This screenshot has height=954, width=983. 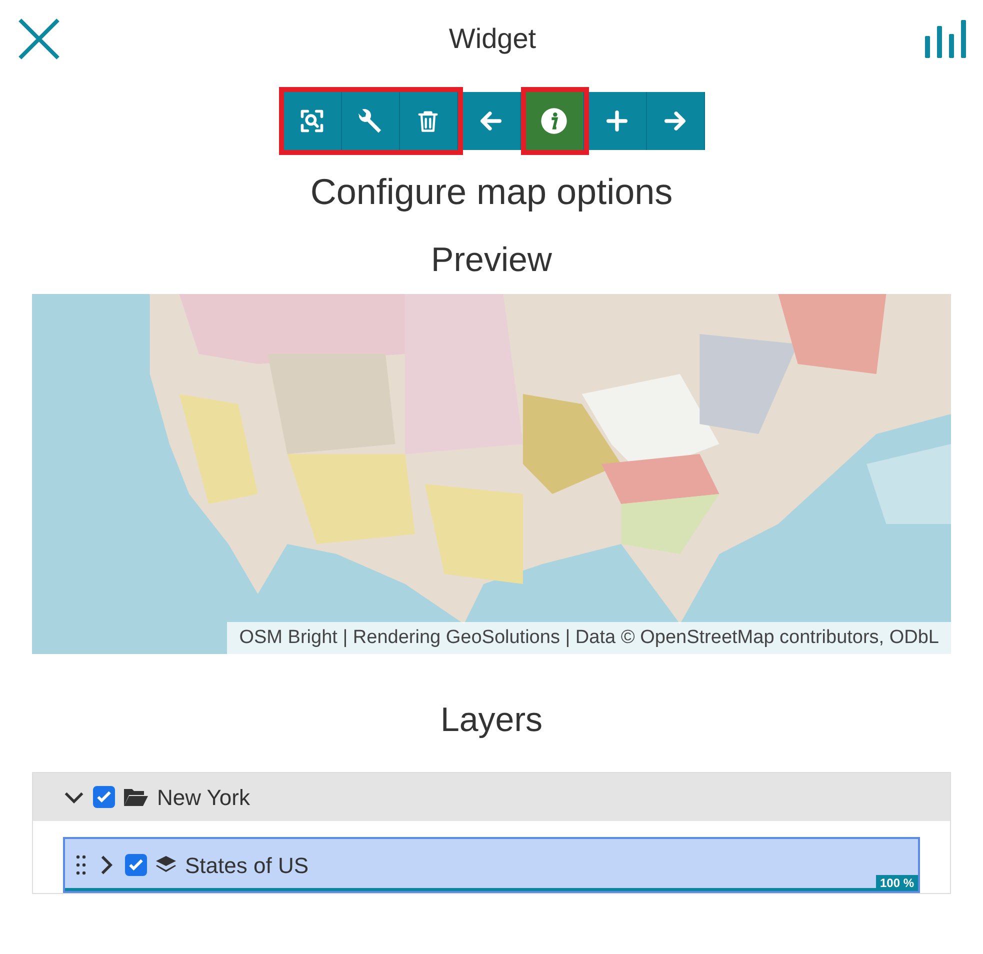 What do you see at coordinates (492, 39) in the screenshot?
I see `window-title: Widget` at bounding box center [492, 39].